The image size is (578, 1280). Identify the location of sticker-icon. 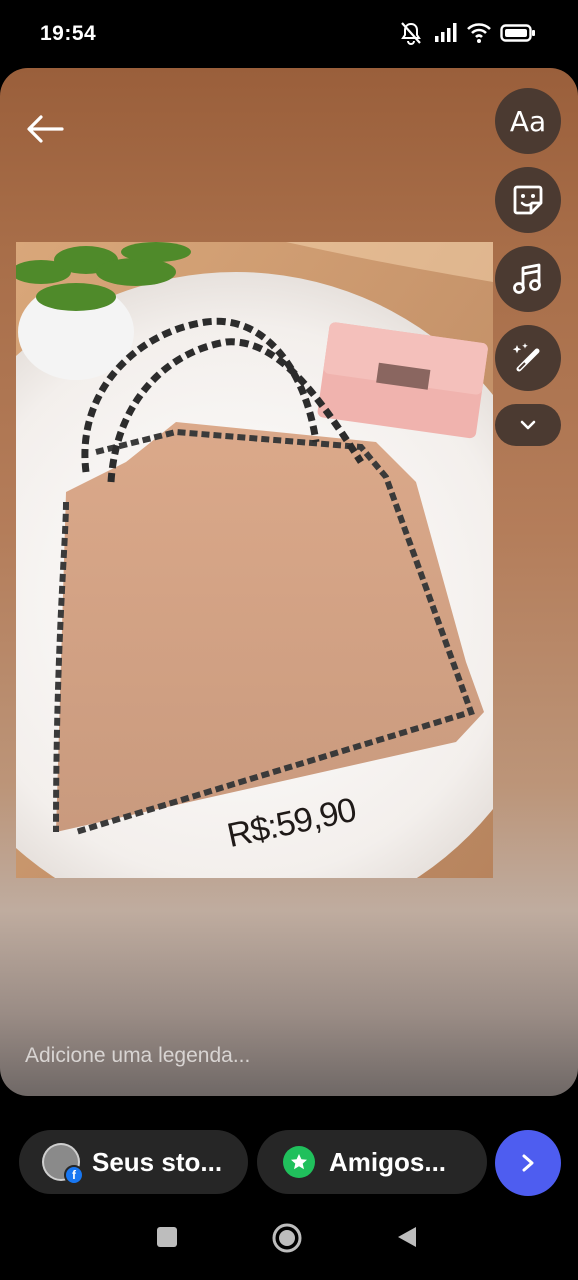
(528, 200).